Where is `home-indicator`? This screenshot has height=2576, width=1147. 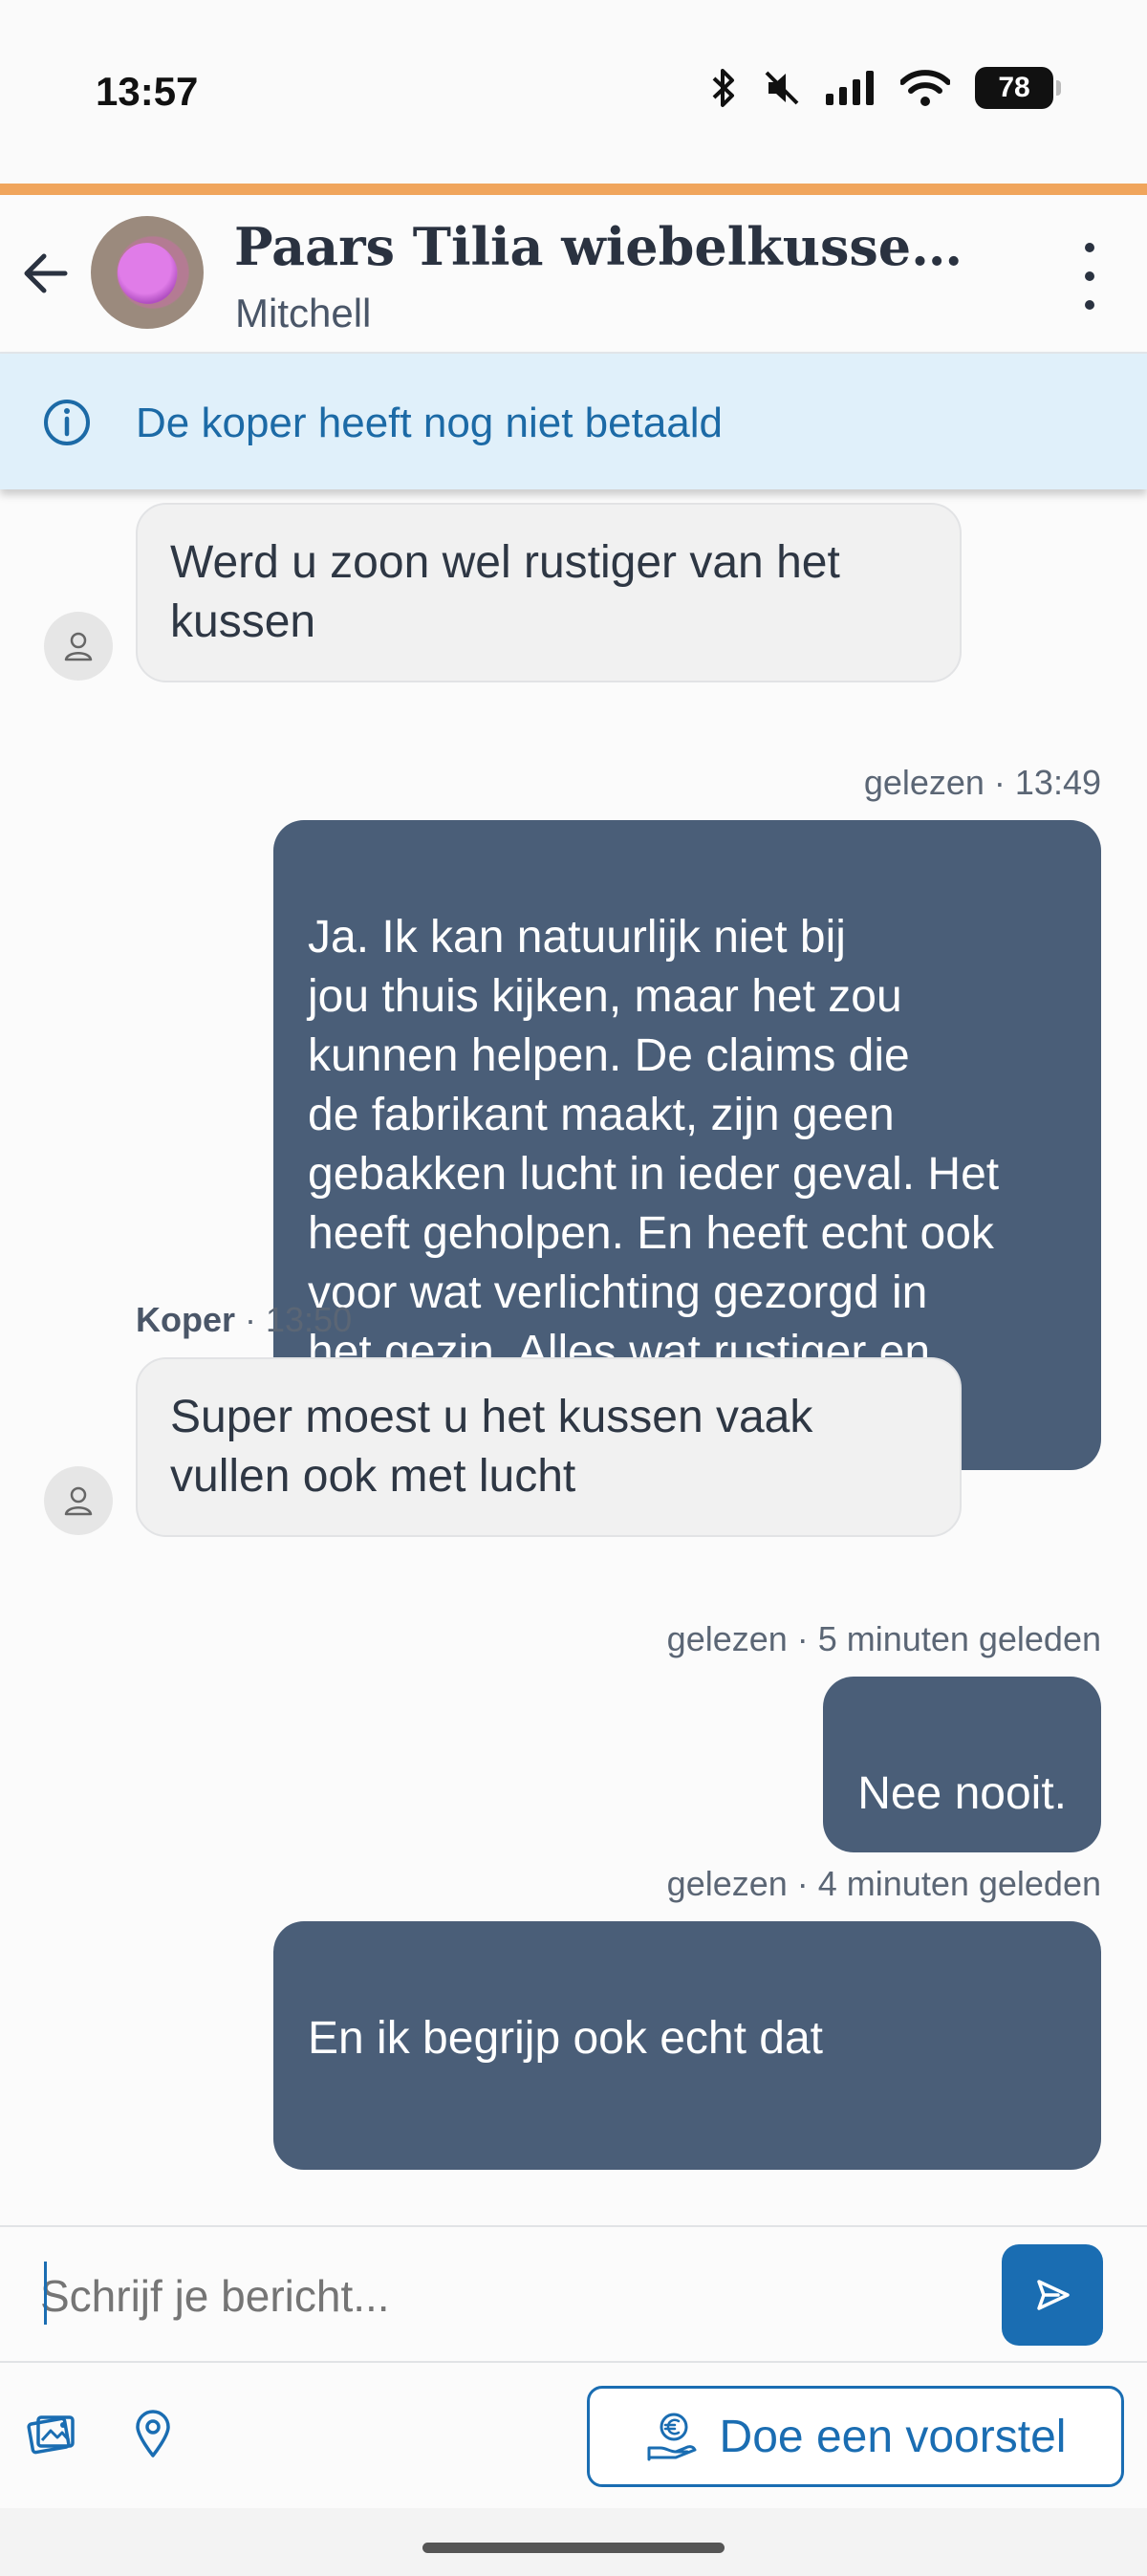
home-indicator is located at coordinates (573, 2548).